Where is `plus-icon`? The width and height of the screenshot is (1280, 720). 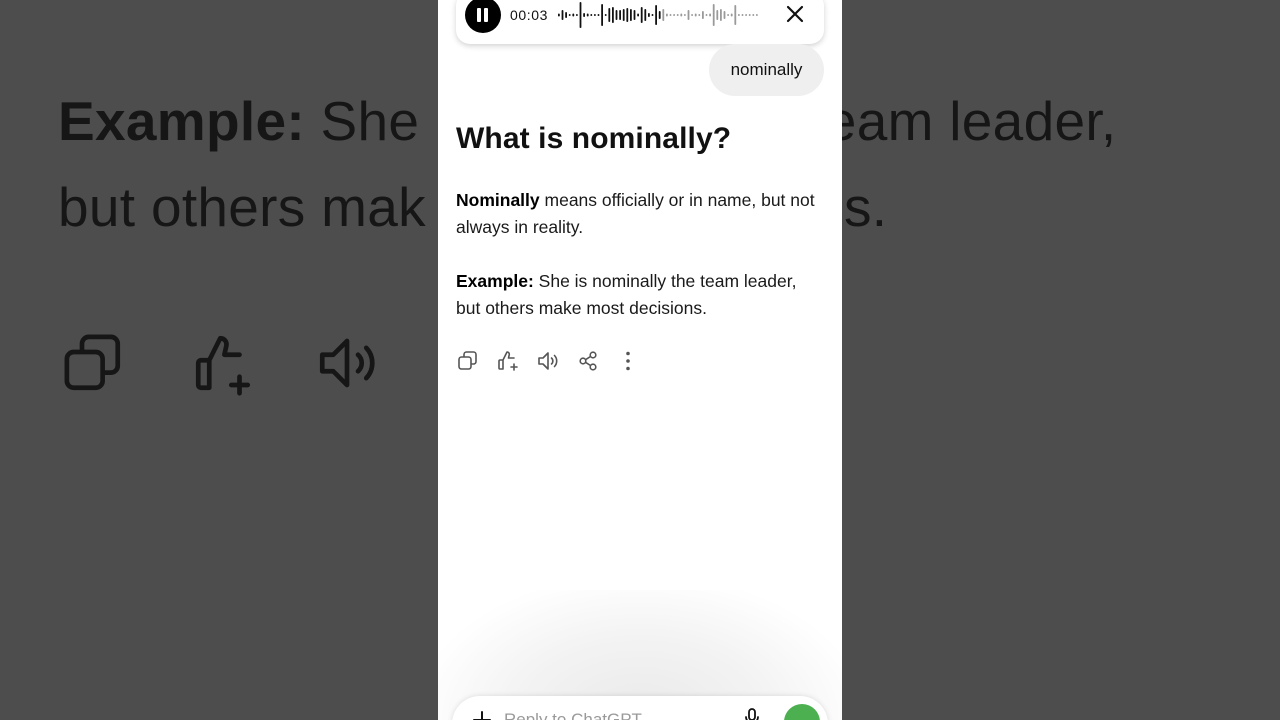 plus-icon is located at coordinates (482, 715).